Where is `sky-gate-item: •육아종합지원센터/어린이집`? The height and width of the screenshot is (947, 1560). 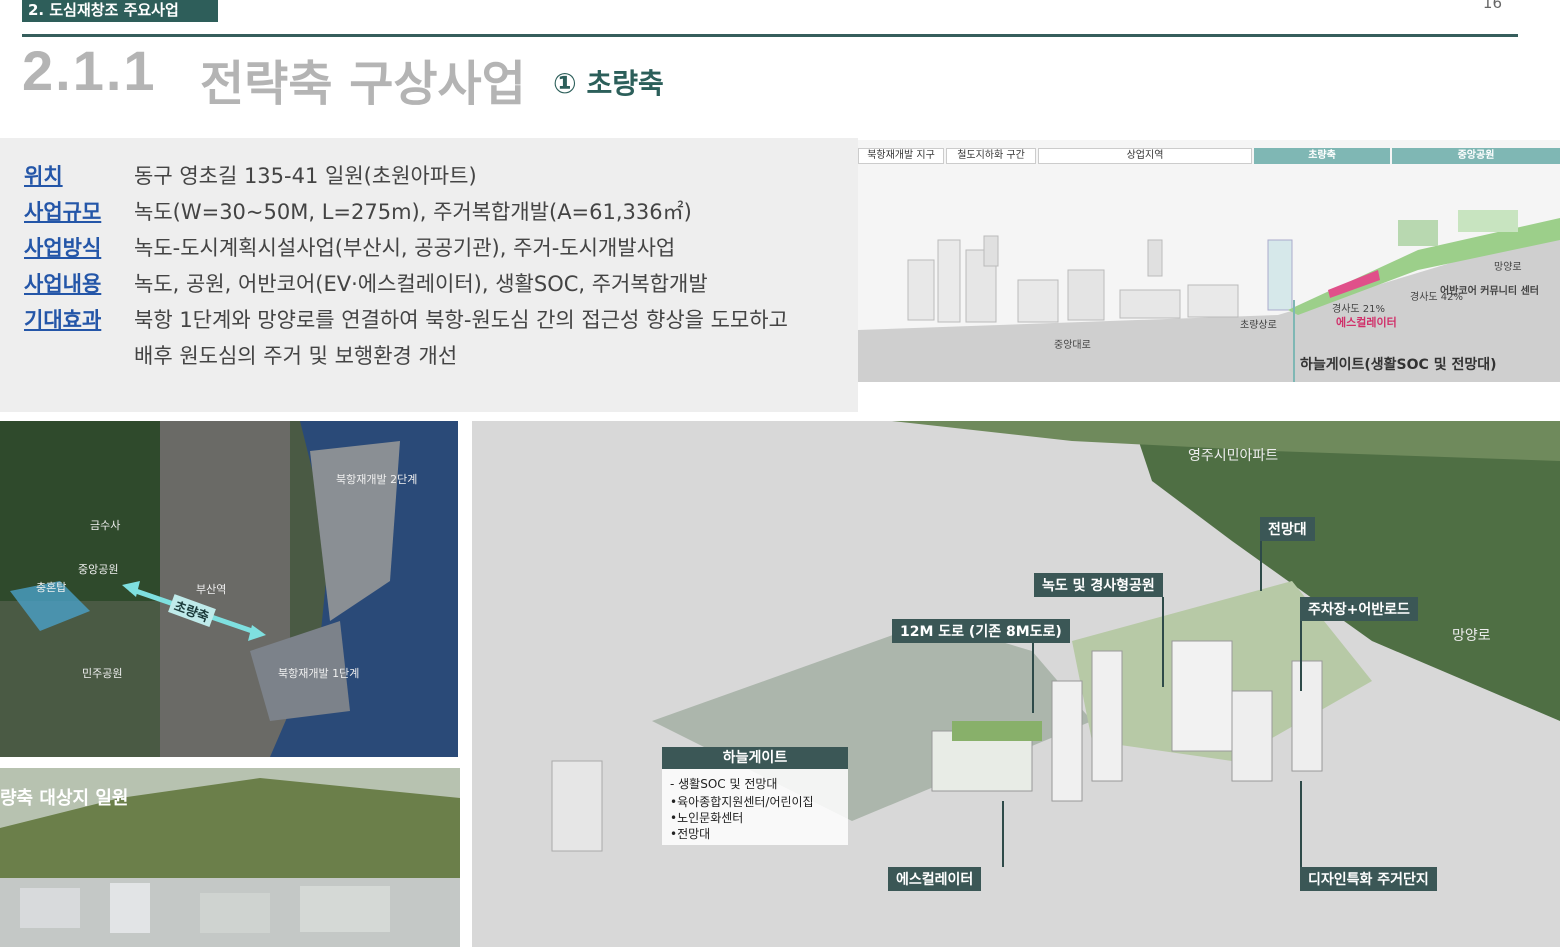
sky-gate-item: •육아종합지원센터/어린이집 is located at coordinates (742, 802).